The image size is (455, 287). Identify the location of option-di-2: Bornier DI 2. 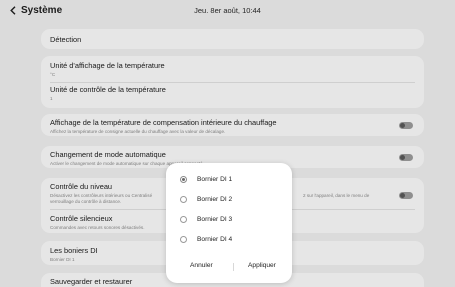
(206, 199).